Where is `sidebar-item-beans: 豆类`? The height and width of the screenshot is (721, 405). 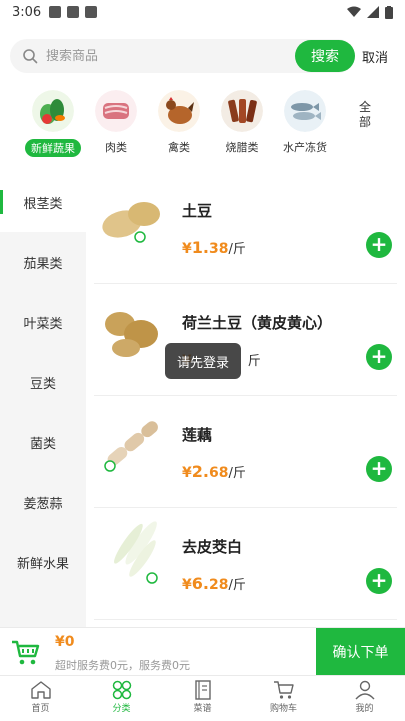 sidebar-item-beans: 豆类 is located at coordinates (43, 382).